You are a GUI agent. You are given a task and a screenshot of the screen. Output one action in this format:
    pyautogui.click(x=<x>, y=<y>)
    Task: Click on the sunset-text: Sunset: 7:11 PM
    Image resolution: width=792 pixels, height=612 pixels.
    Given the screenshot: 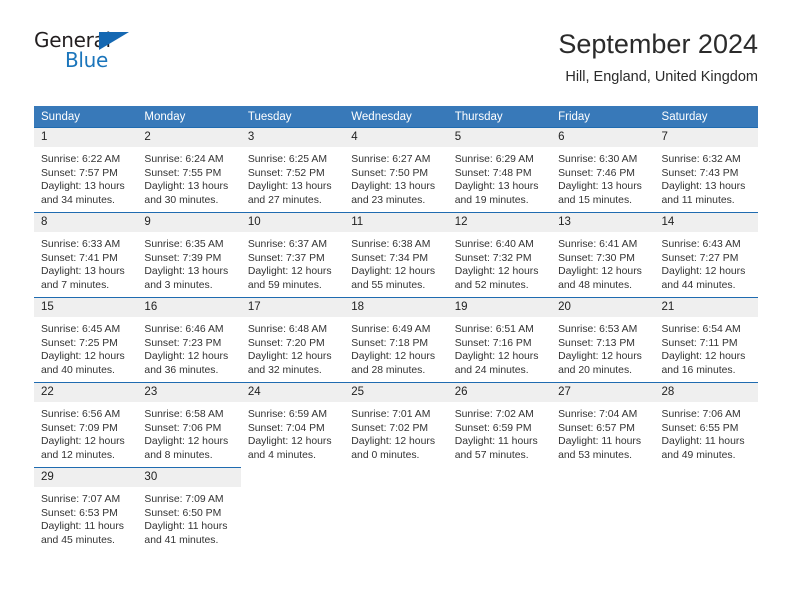 What is the action you would take?
    pyautogui.click(x=699, y=343)
    